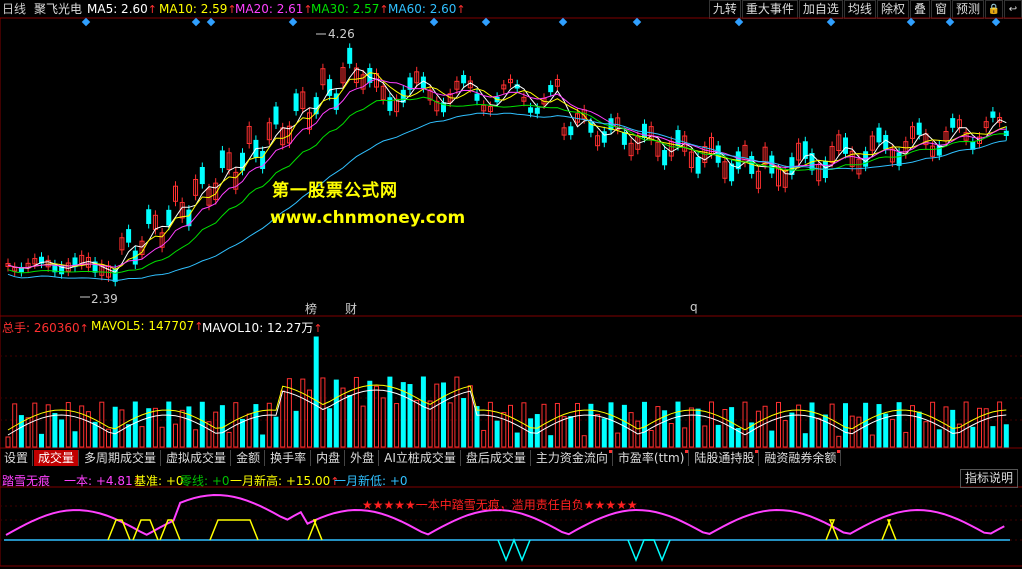 This screenshot has height=569, width=1022. Describe the element at coordinates (351, 308) in the screenshot. I see `marker-cai: 财` at that location.